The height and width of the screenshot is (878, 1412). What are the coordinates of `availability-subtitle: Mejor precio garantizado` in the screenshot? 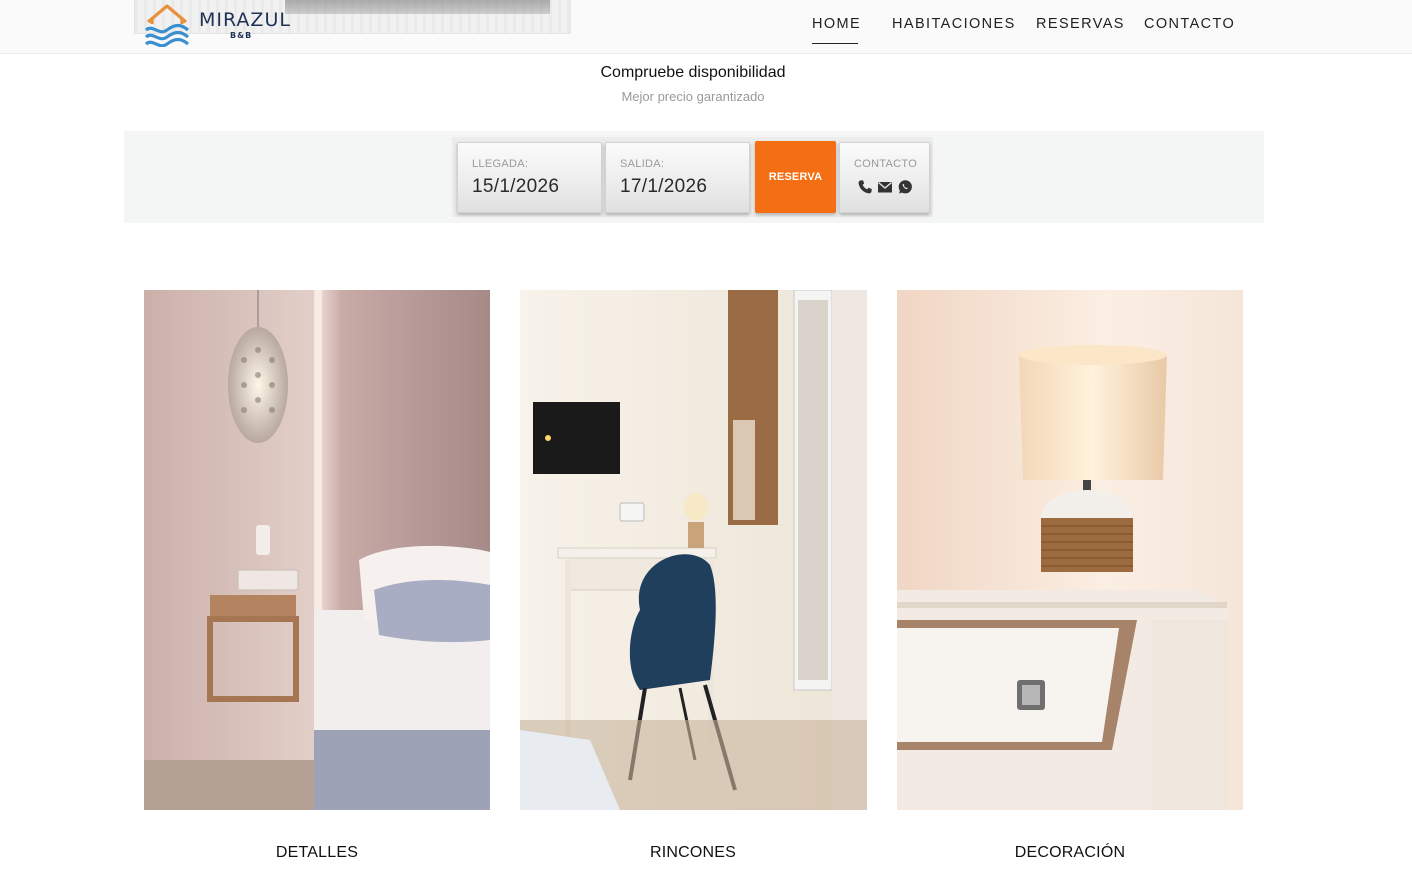 It's located at (693, 96).